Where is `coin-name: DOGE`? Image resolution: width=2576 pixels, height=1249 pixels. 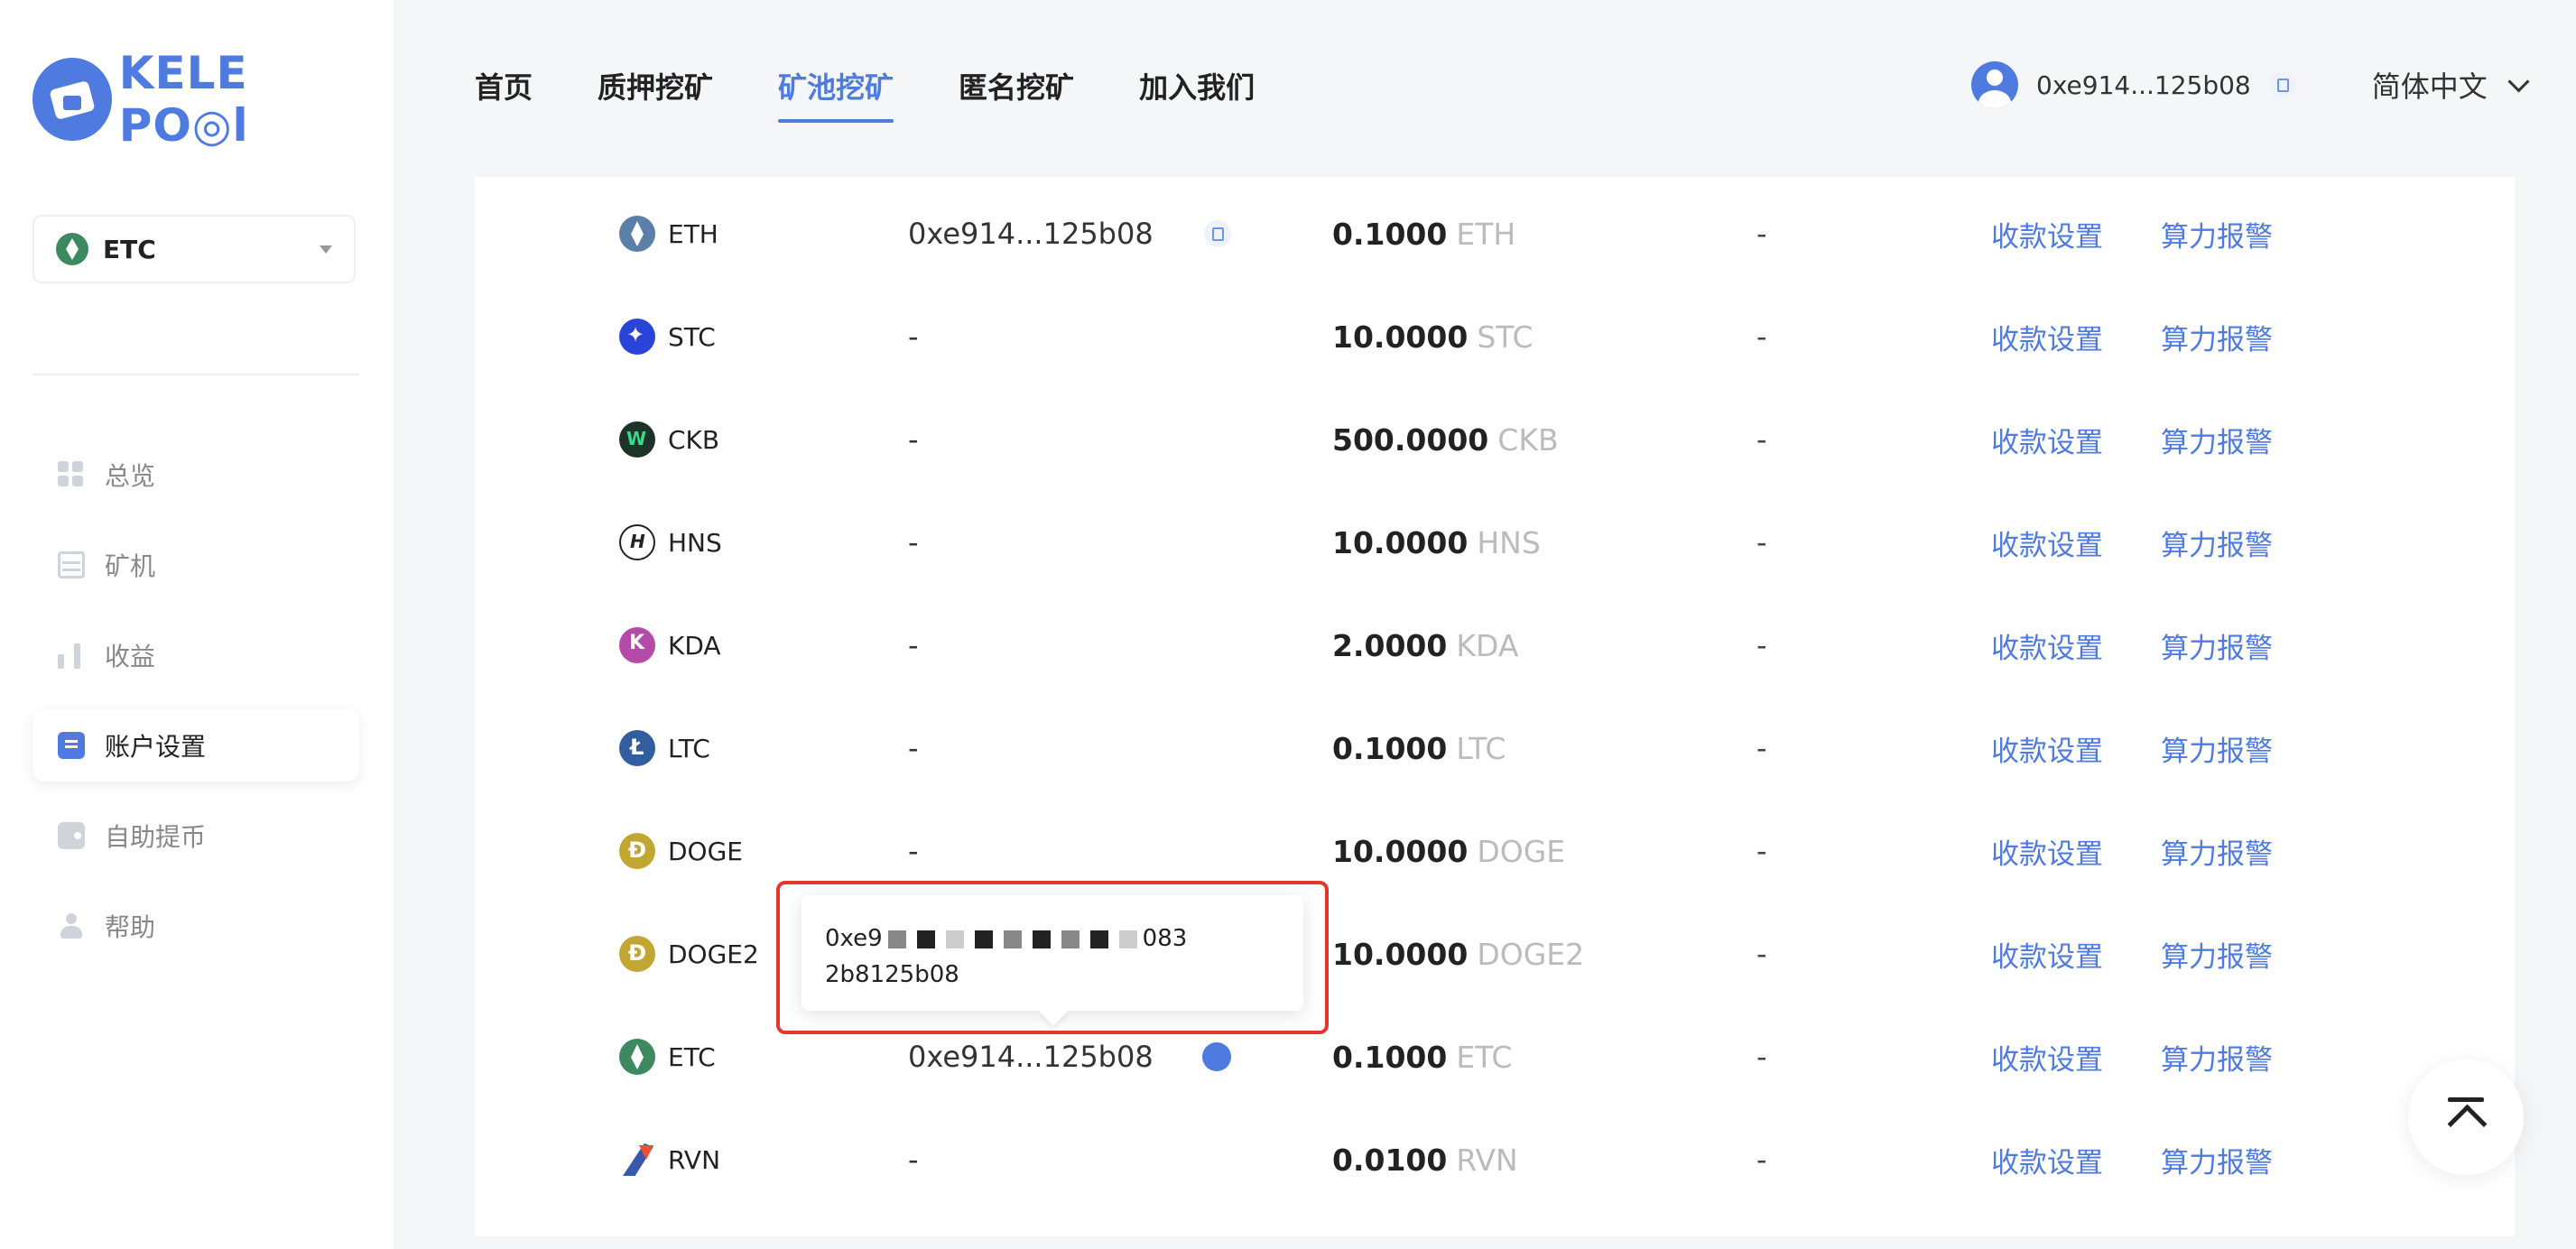 coin-name: DOGE is located at coordinates (706, 851).